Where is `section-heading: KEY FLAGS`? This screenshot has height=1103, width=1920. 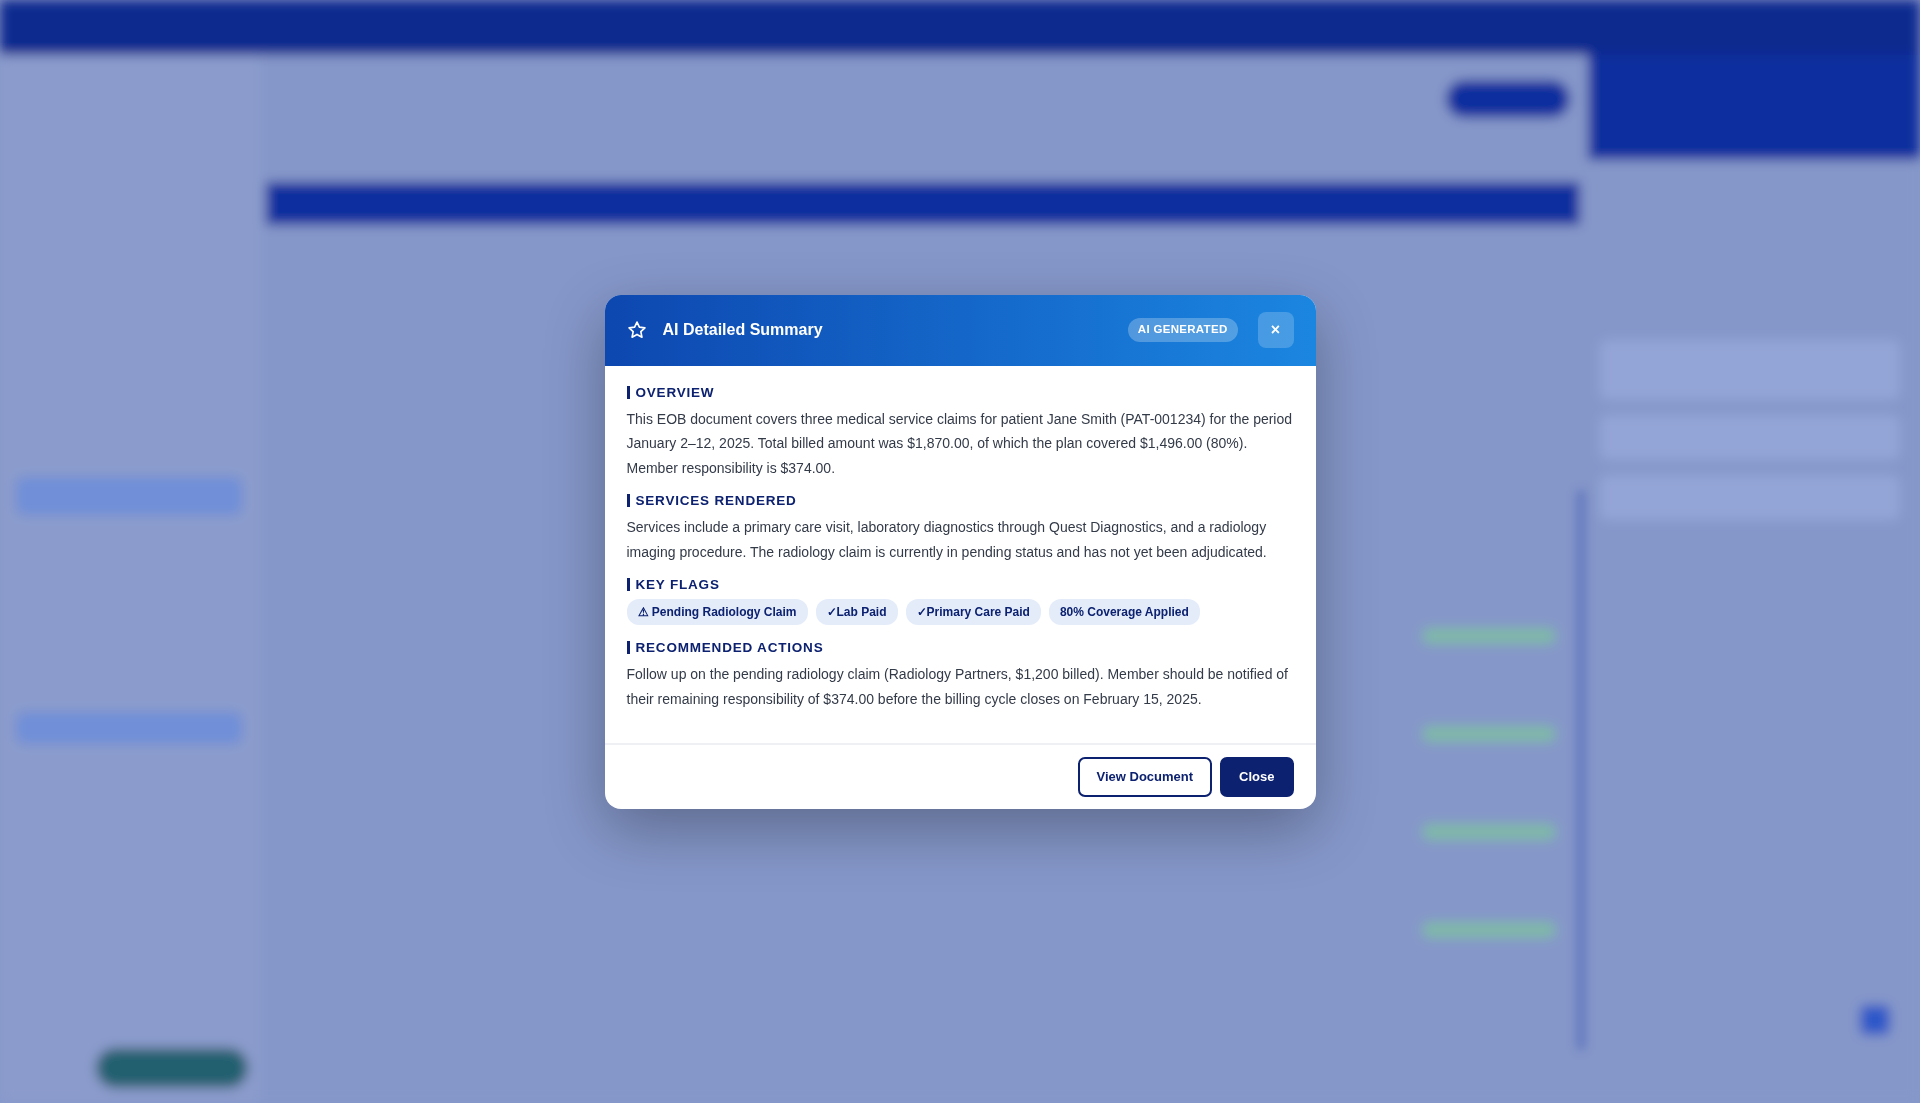 section-heading: KEY FLAGS is located at coordinates (960, 584).